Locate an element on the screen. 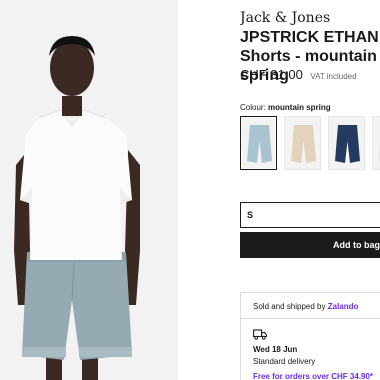 This screenshot has height=380, width=380. size-select: S is located at coordinates (310, 215).